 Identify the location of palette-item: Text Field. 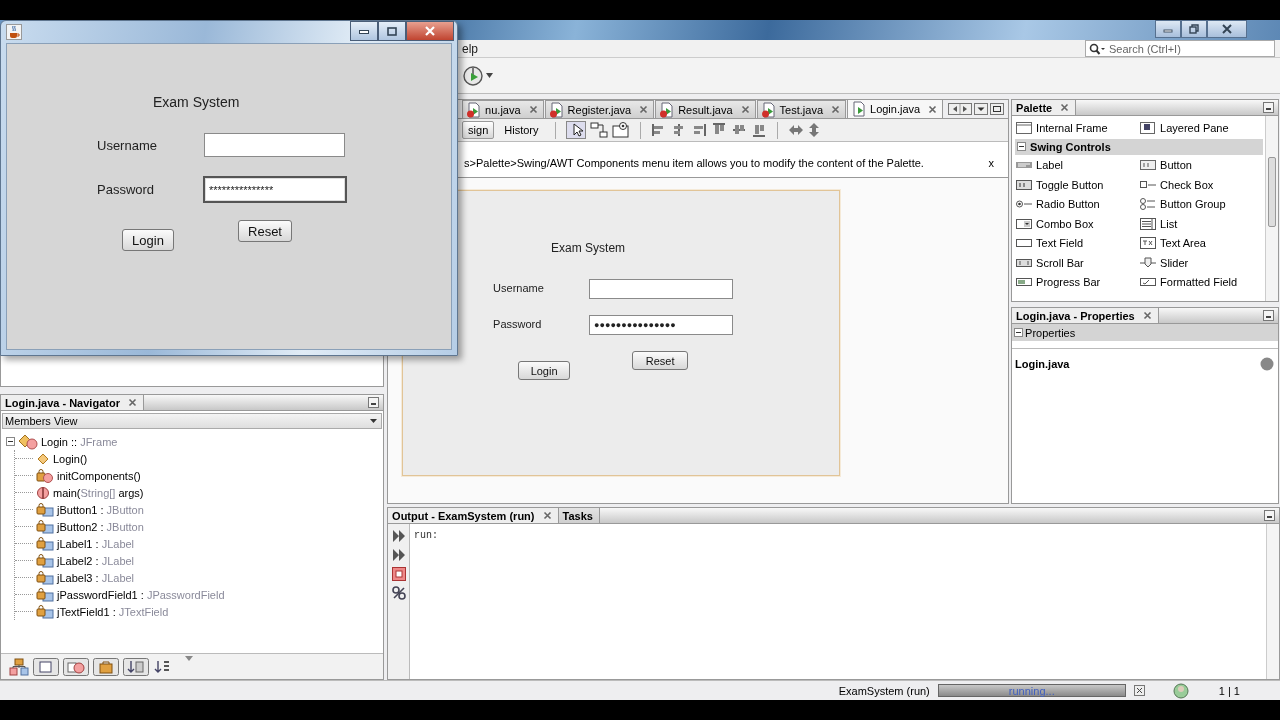
(1077, 243).